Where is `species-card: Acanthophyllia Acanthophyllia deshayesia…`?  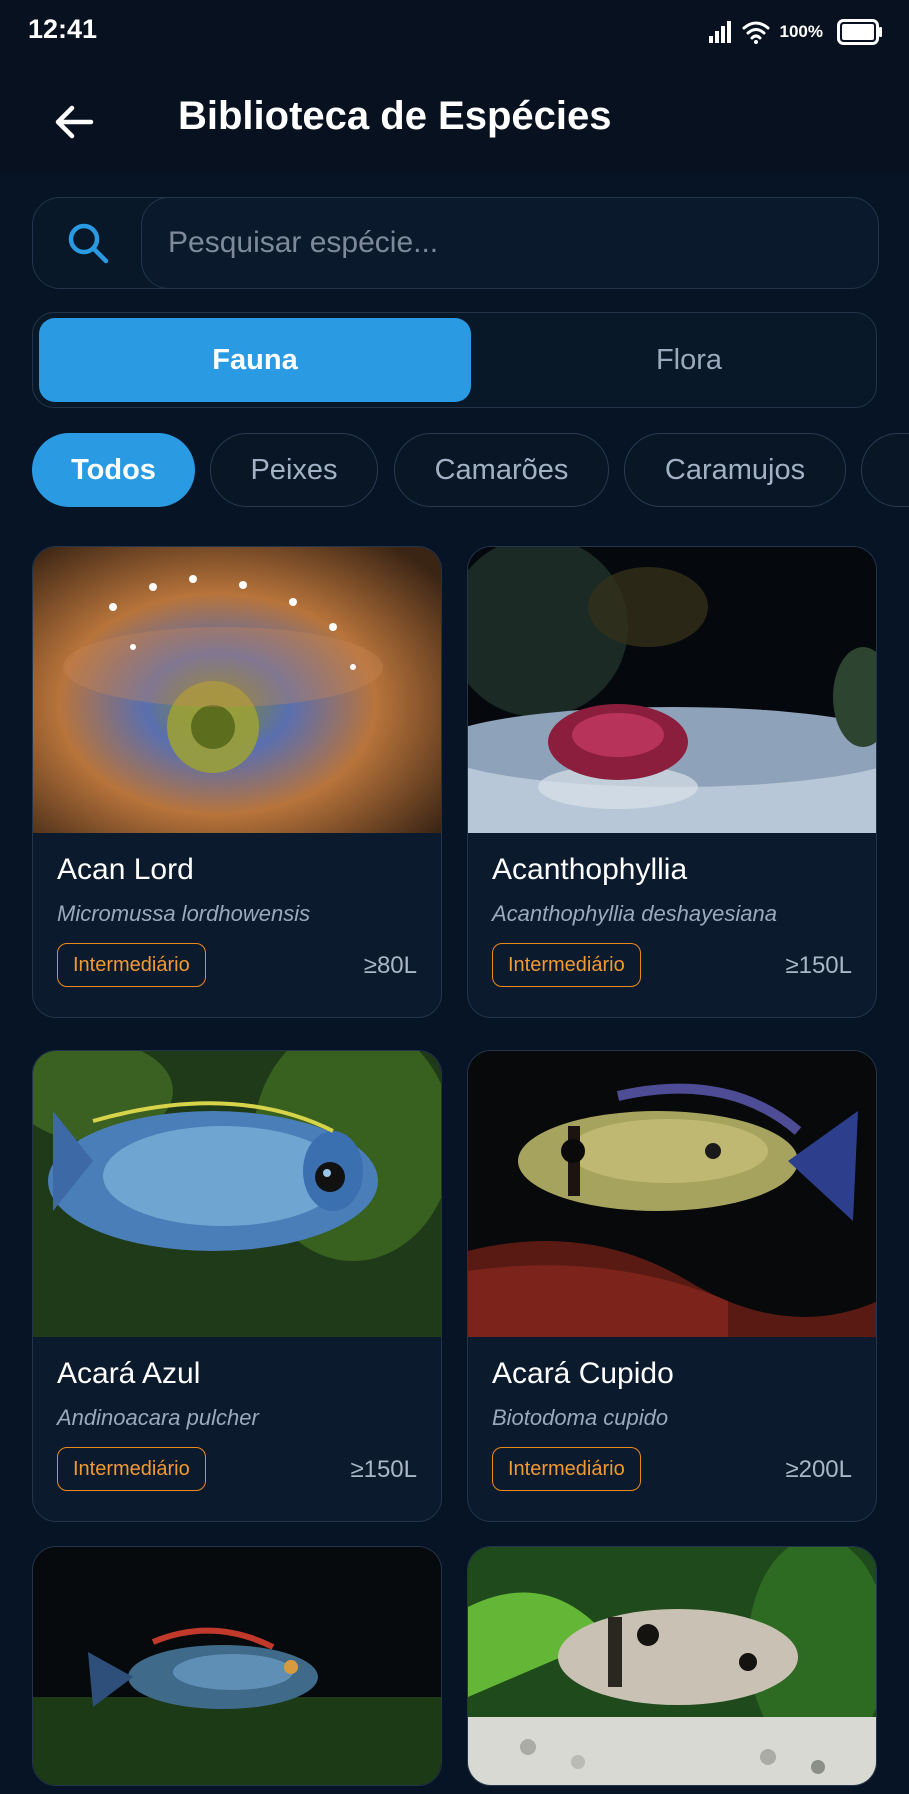 species-card: Acanthophyllia Acanthophyllia deshayesia… is located at coordinates (672, 782).